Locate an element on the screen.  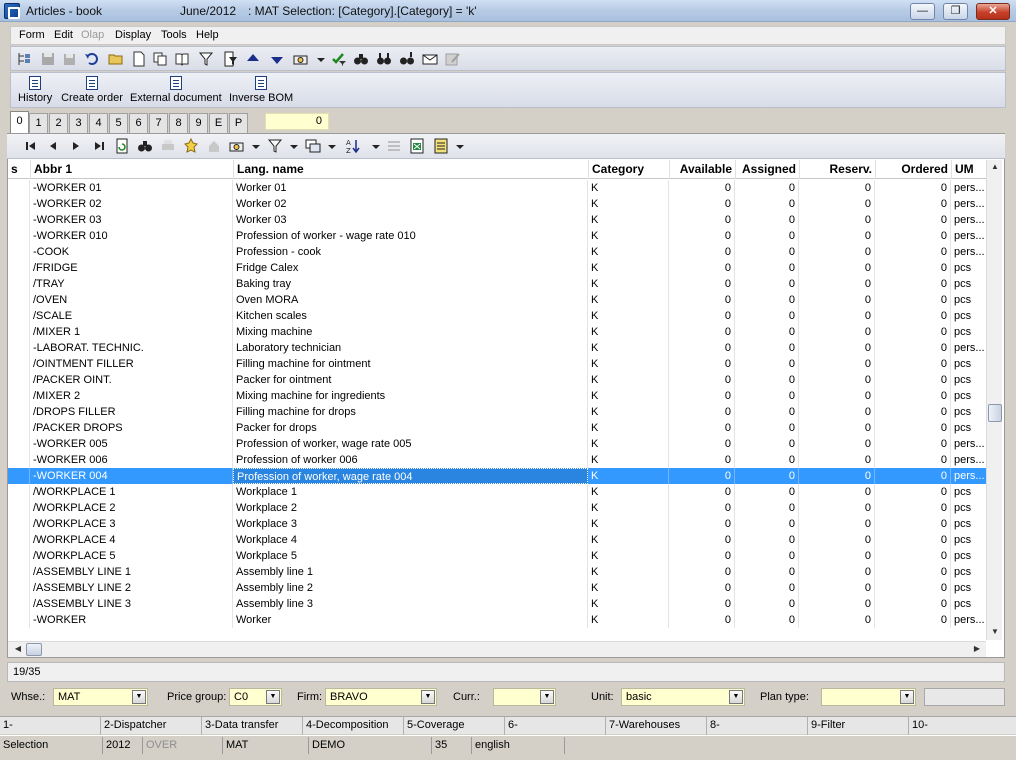
cell-lang-name: Worker 02 is located at coordinates (410, 204).